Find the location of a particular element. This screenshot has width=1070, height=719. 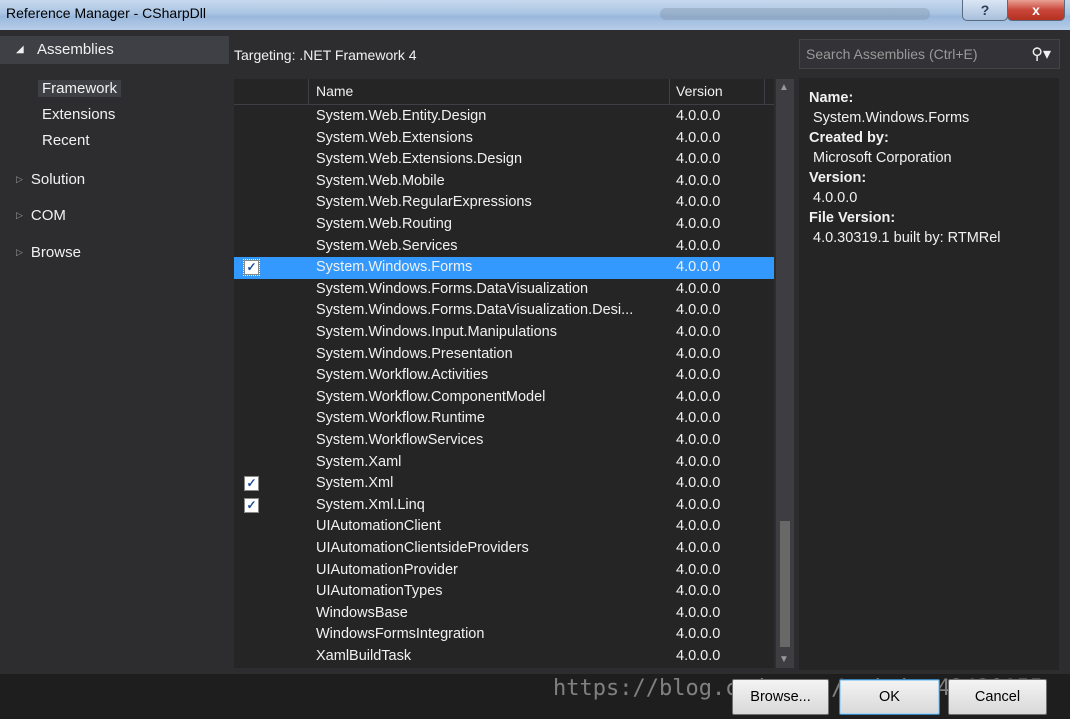

column-header-version: Version is located at coordinates (699, 91).